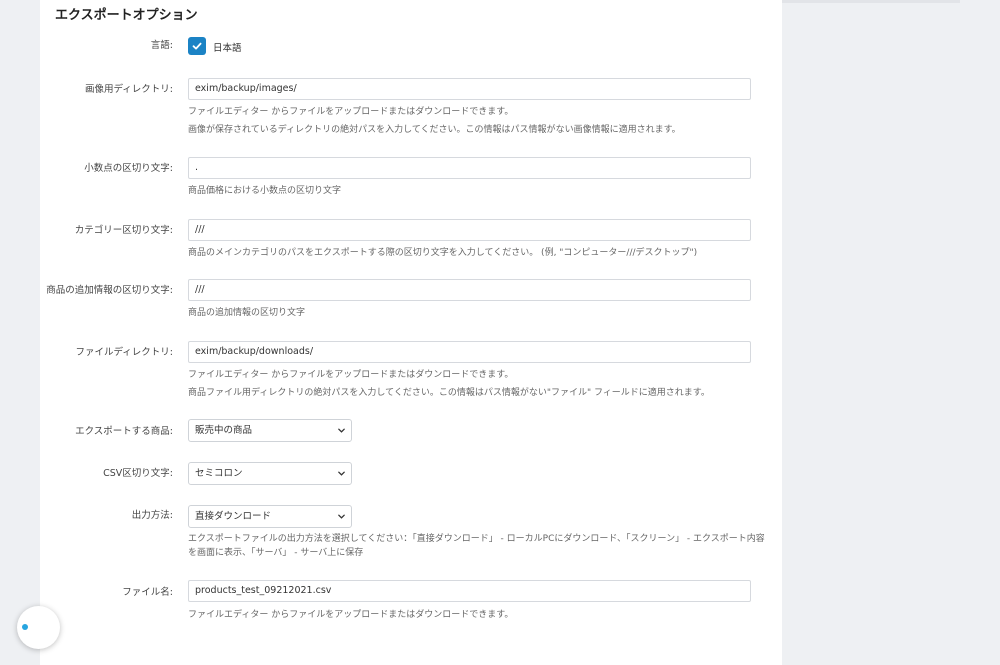  I want to click on filename-input: products_test_09212021.csv, so click(469, 591).